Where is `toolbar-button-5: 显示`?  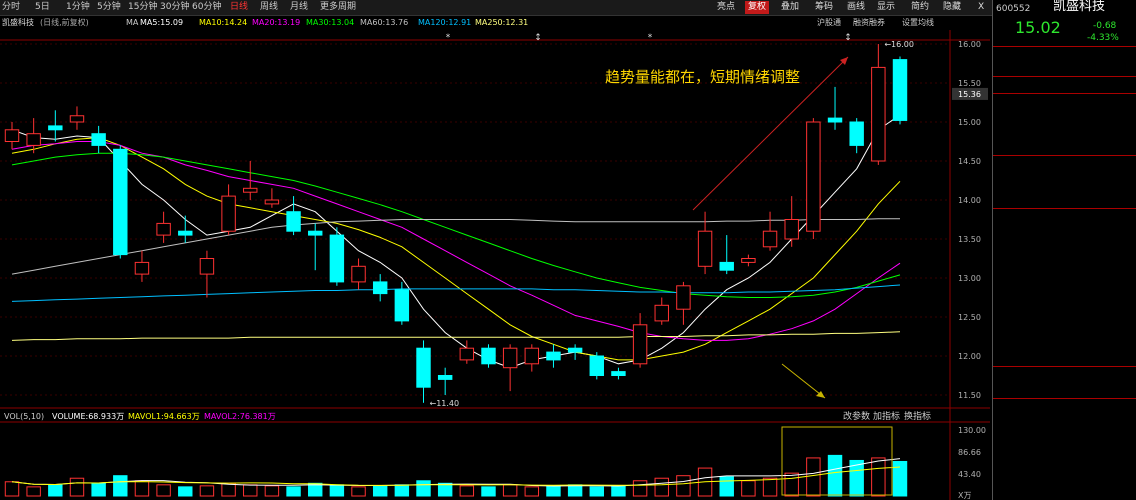 toolbar-button-5: 显示 is located at coordinates (886, 7).